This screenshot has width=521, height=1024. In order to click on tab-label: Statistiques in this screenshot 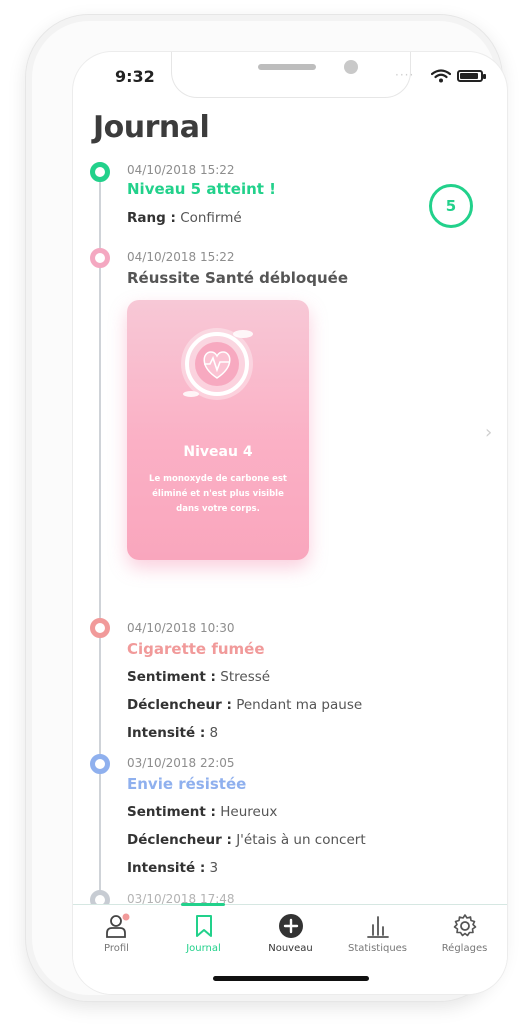, I will do `click(377, 948)`.